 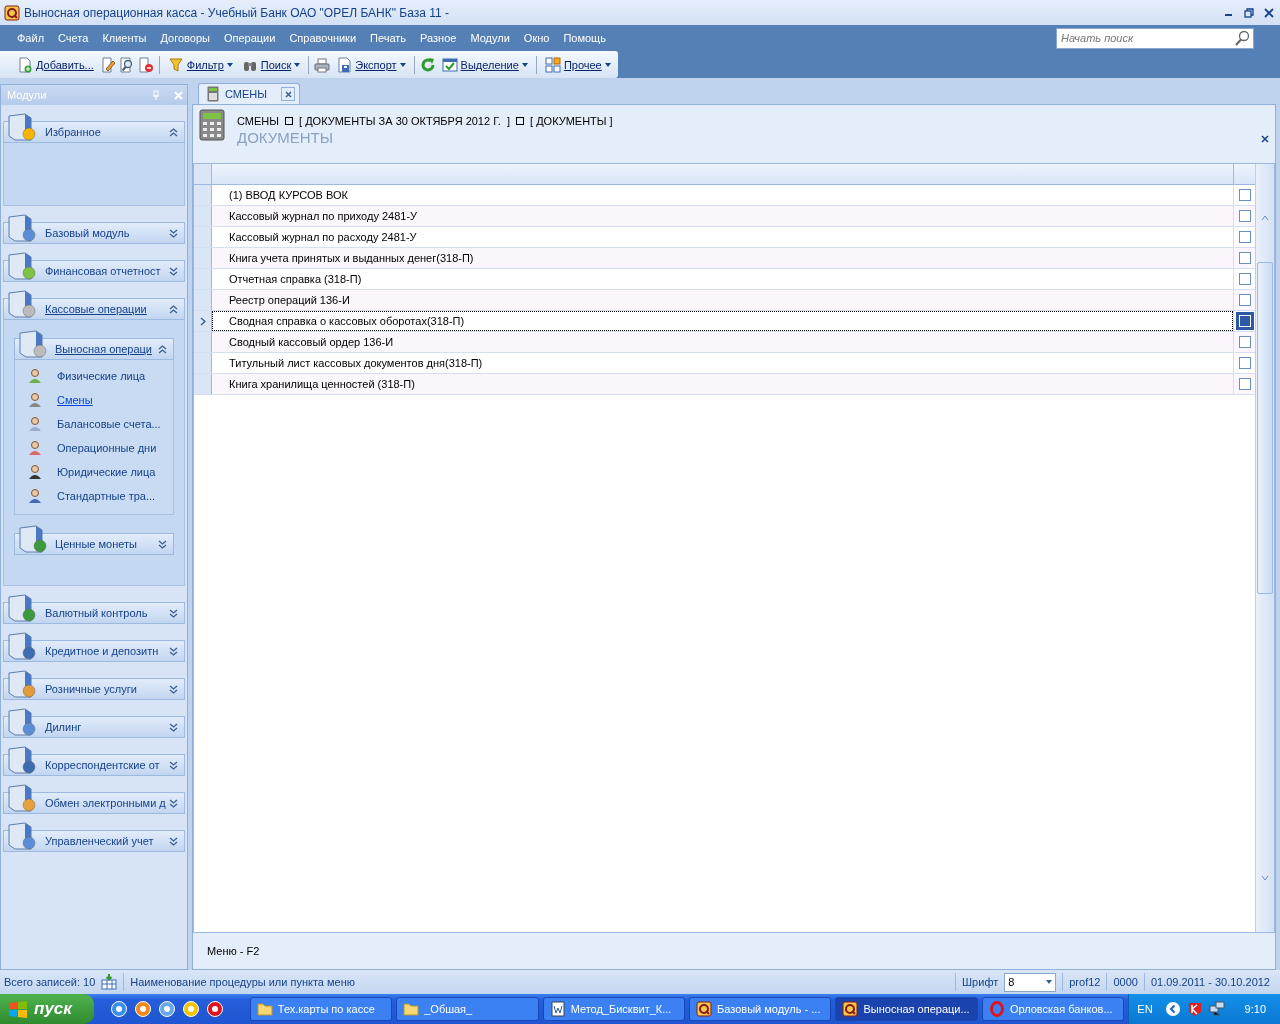 What do you see at coordinates (427, 64) in the screenshot?
I see `refresh-icon` at bounding box center [427, 64].